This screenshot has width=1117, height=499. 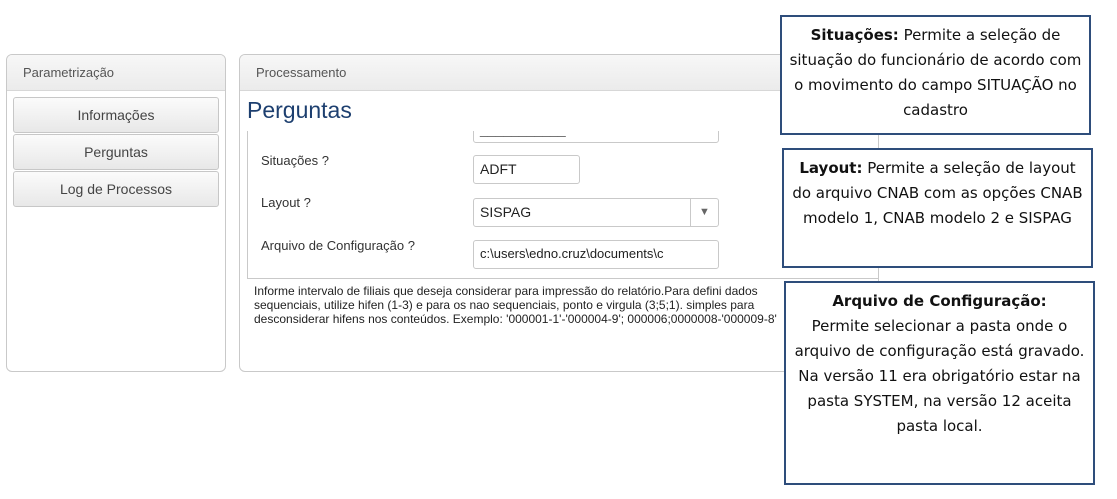 I want to click on situacoes-input: ADFT, so click(x=526, y=169).